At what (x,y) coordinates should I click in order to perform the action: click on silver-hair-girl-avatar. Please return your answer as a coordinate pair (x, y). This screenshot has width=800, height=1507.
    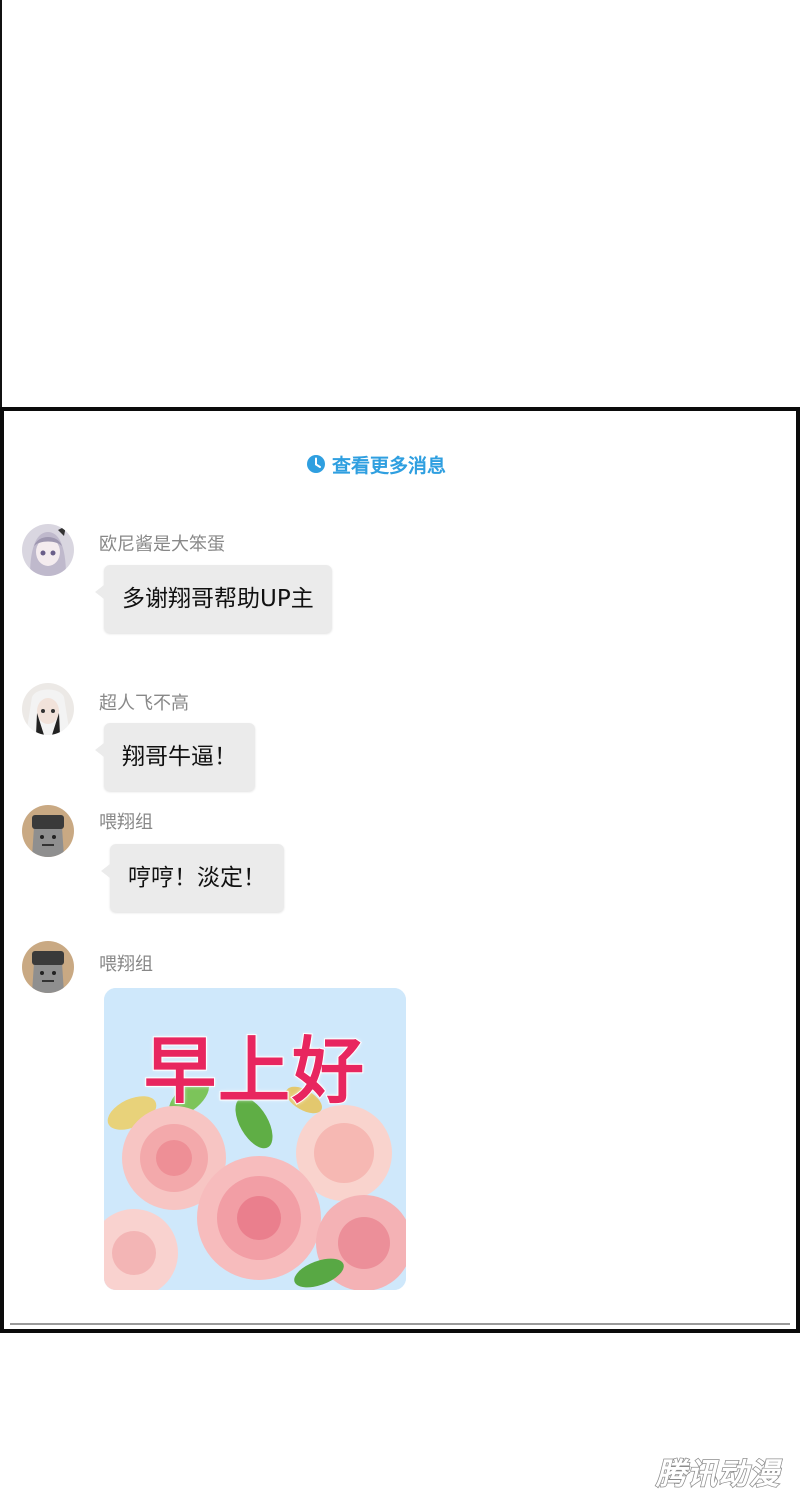
    Looking at the image, I should click on (48, 550).